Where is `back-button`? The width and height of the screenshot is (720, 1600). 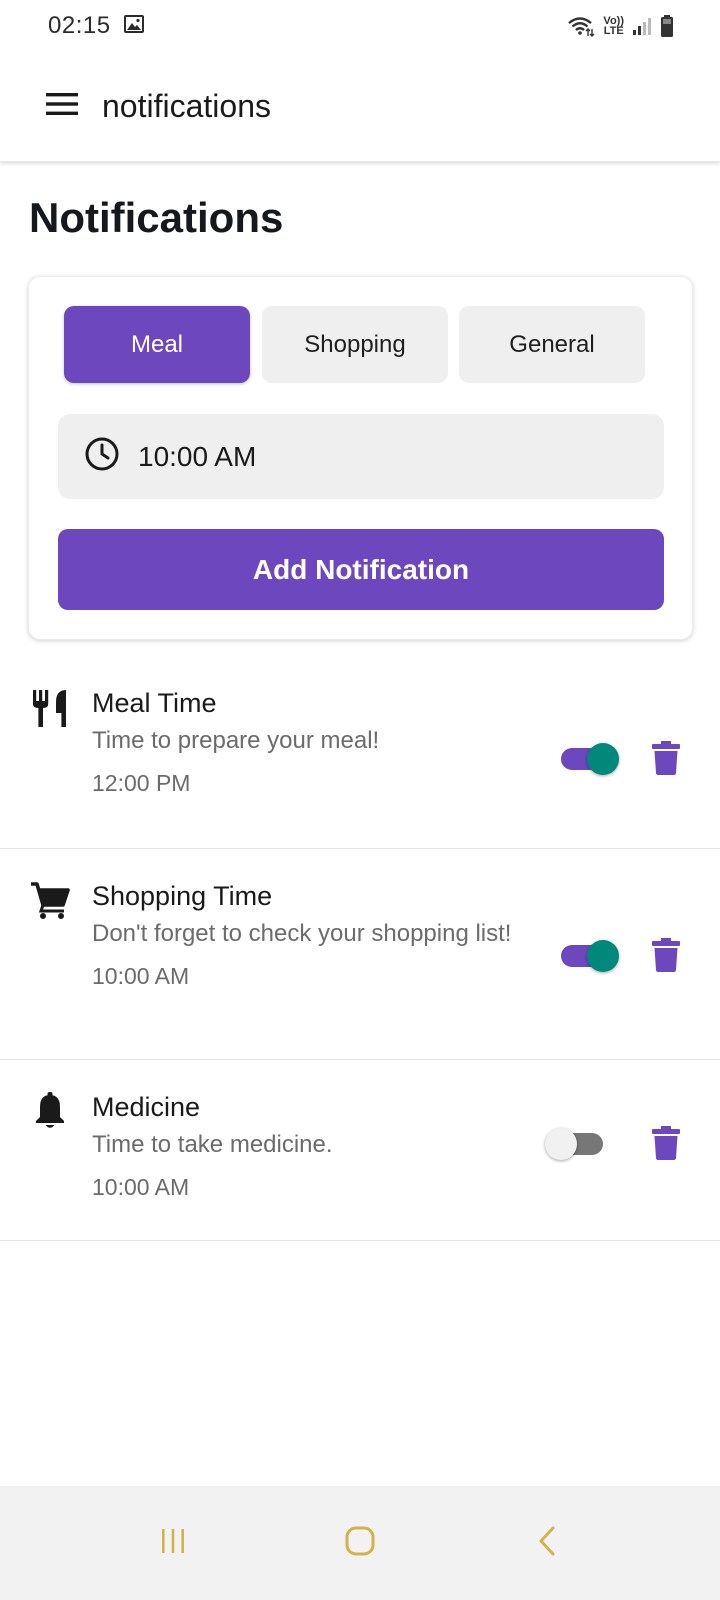 back-button is located at coordinates (547, 1543).